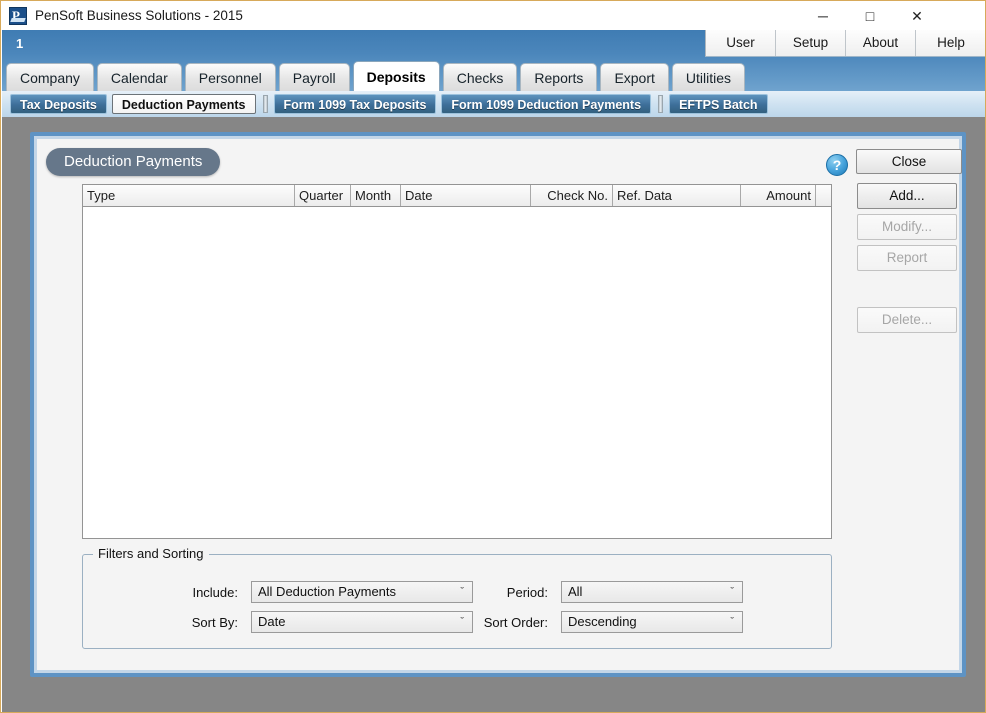  What do you see at coordinates (778, 195) in the screenshot?
I see `grid-column-header-amount: Amount` at bounding box center [778, 195].